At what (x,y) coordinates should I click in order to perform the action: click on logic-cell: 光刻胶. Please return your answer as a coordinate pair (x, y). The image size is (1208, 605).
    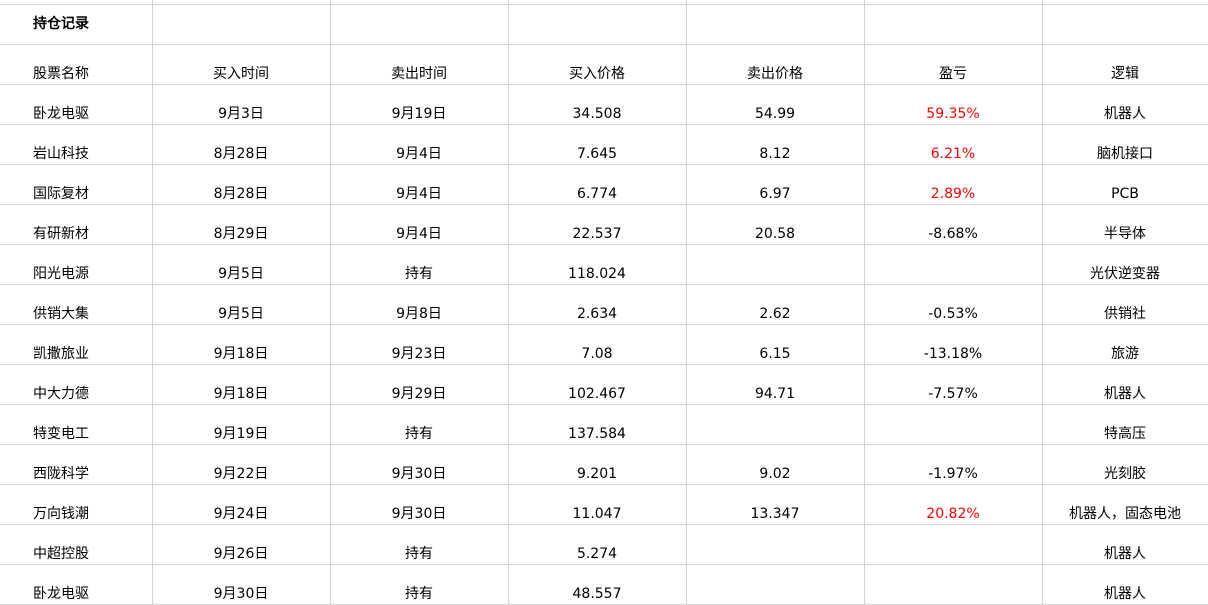
    Looking at the image, I should click on (1125, 464).